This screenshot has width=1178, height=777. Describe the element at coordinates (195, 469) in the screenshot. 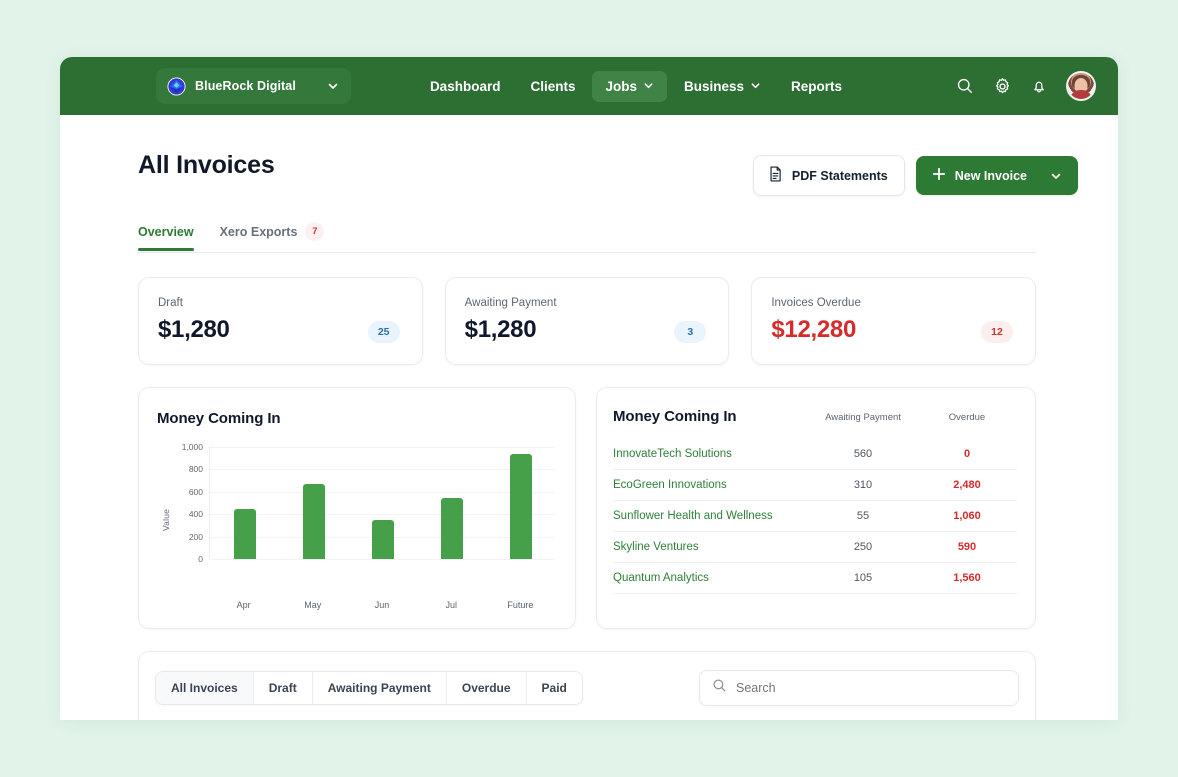

I see `y-tick-label: 800` at that location.